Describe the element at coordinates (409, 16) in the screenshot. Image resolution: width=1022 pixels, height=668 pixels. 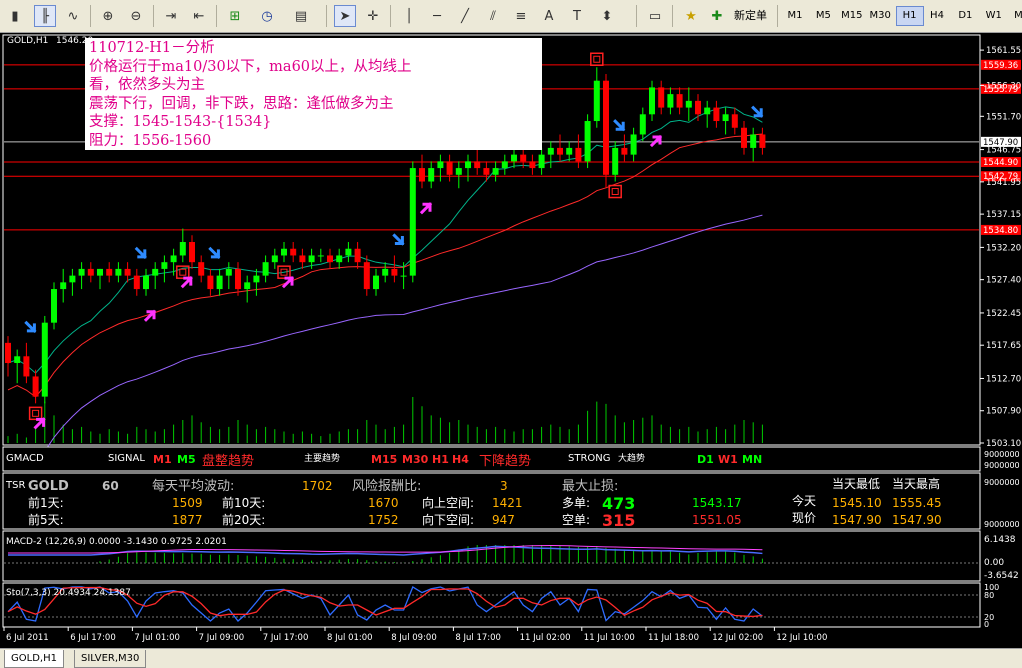
I see `vertical-line-icon: │` at that location.